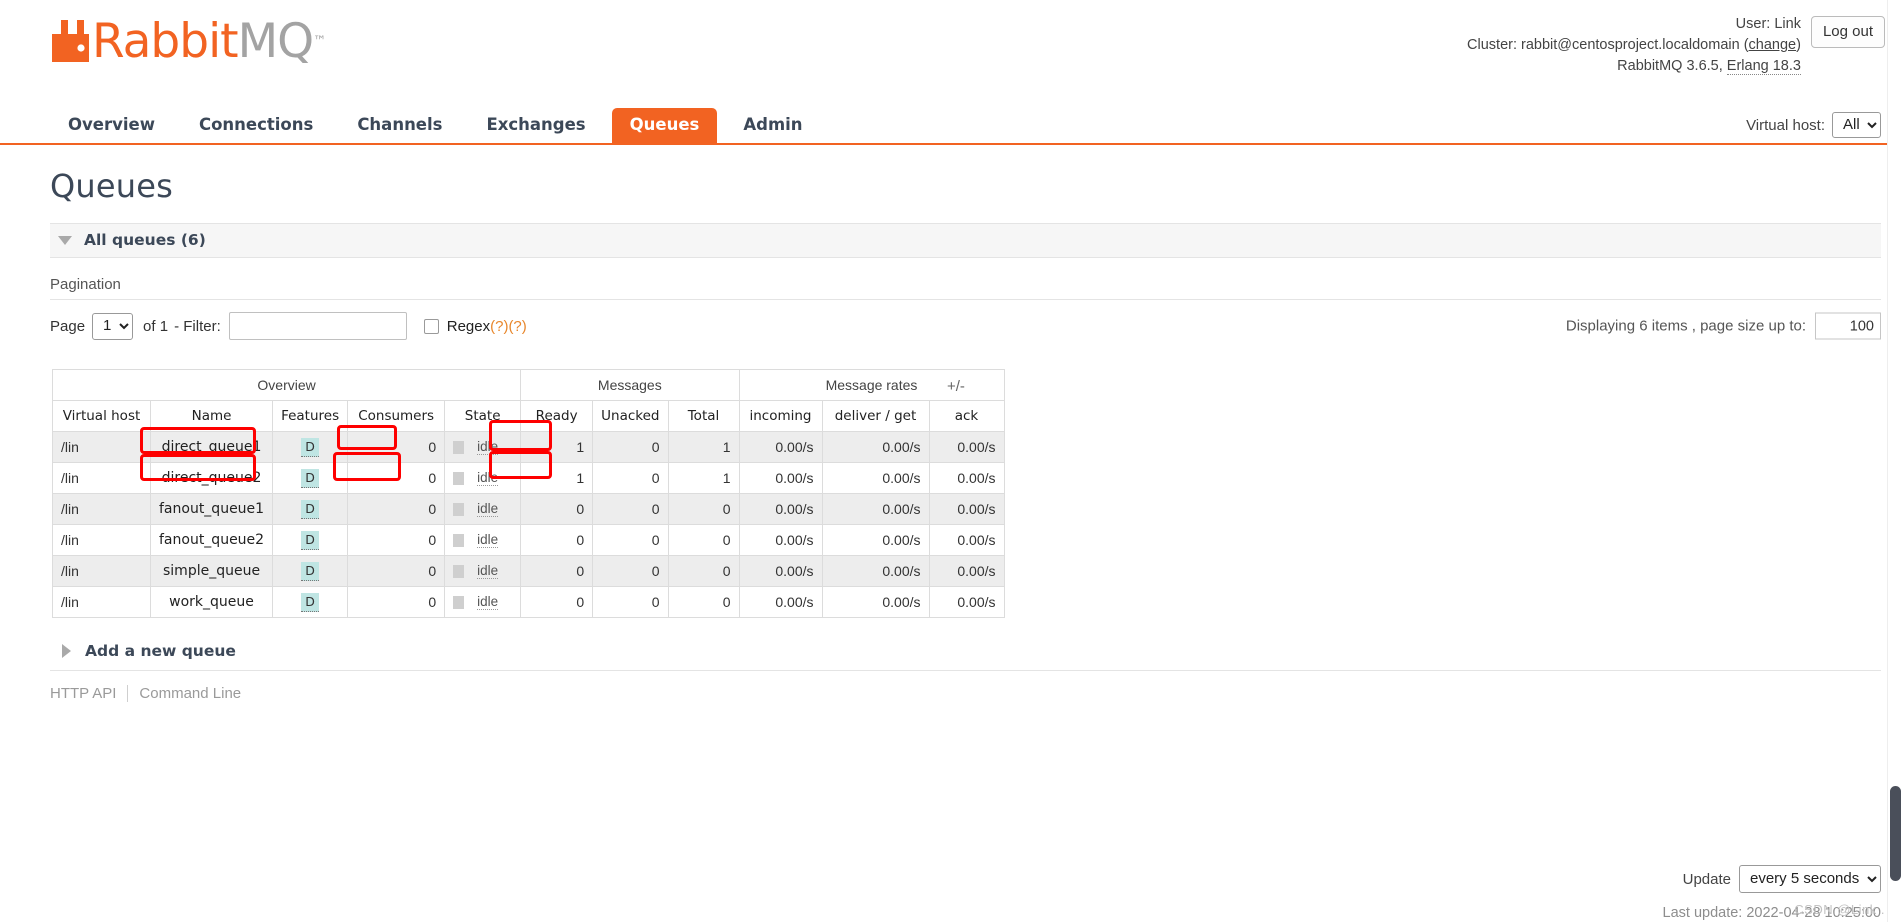 Image resolution: width=1903 pixels, height=922 pixels. I want to click on watermark-text: CSDN @Link ., so click(1839, 909).